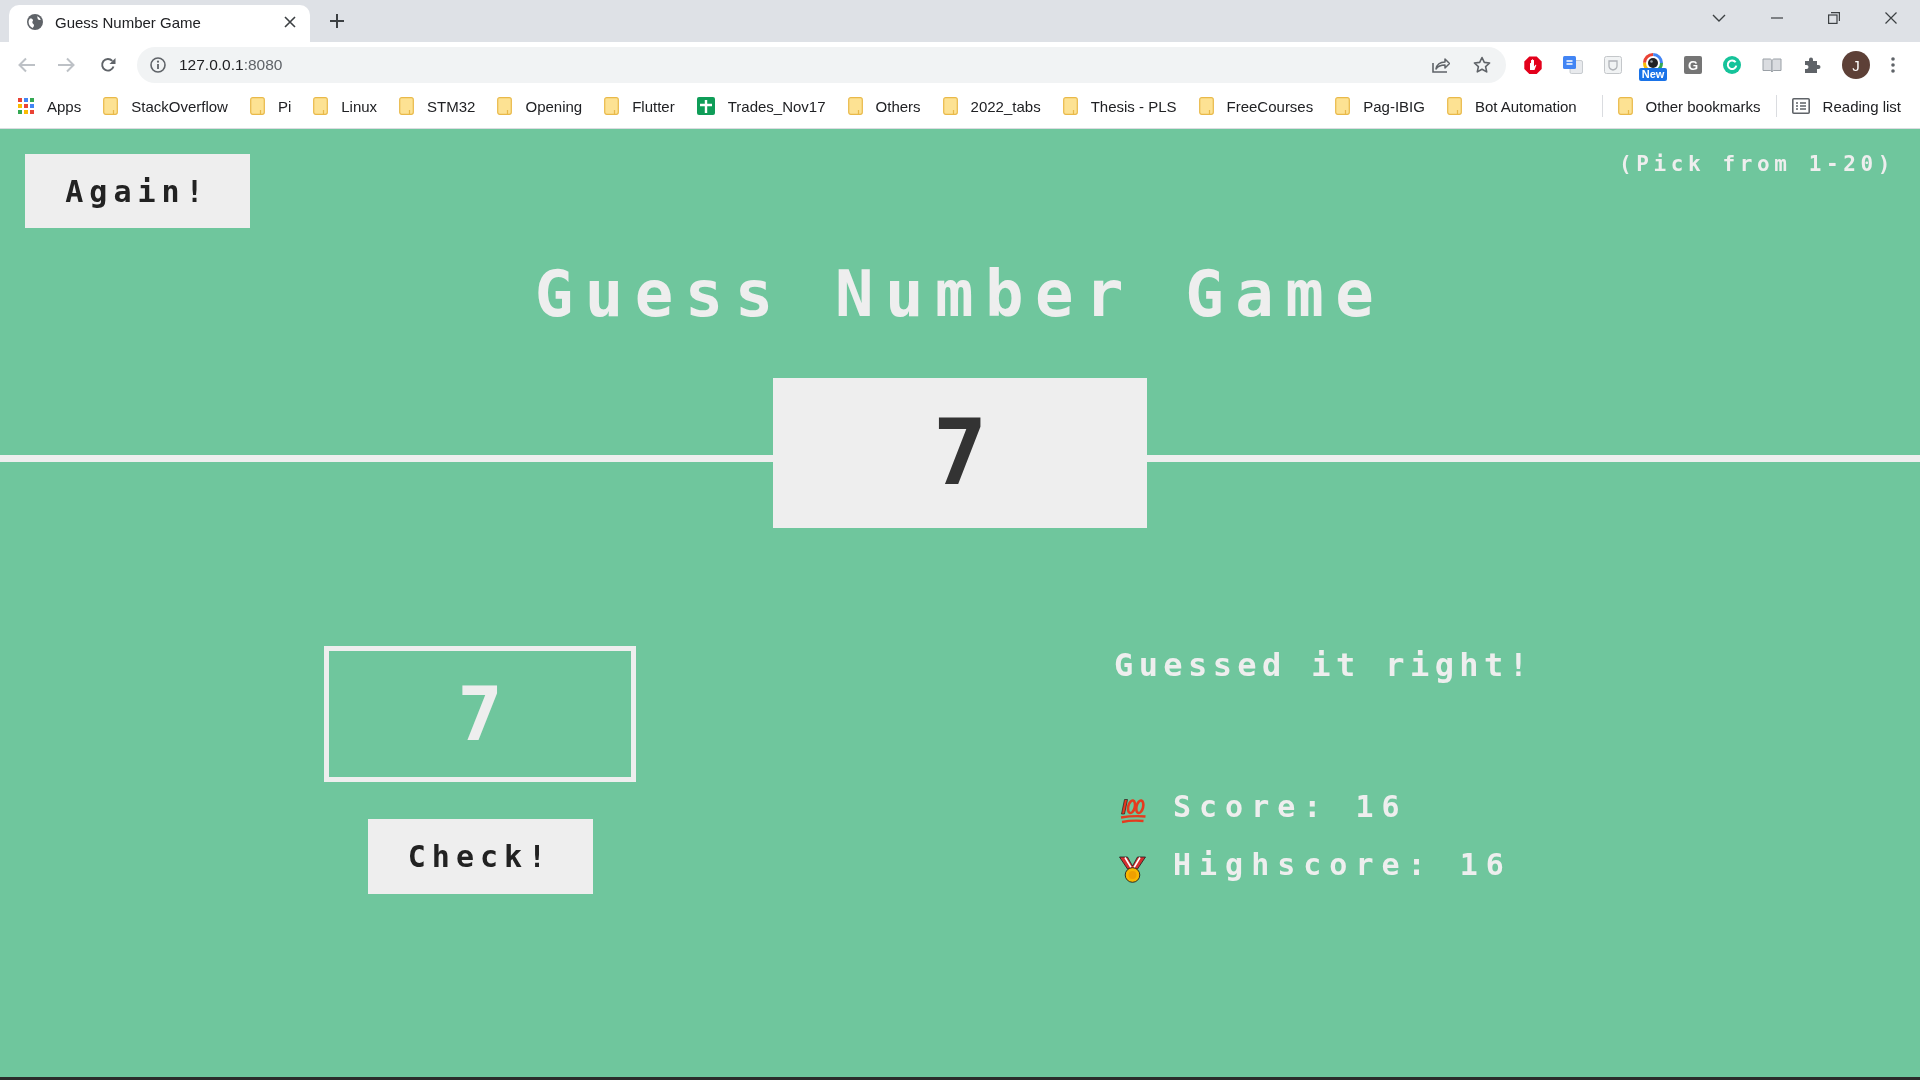 Image resolution: width=1920 pixels, height=1080 pixels. What do you see at coordinates (540, 106) in the screenshot?
I see `bookmark: Opening` at bounding box center [540, 106].